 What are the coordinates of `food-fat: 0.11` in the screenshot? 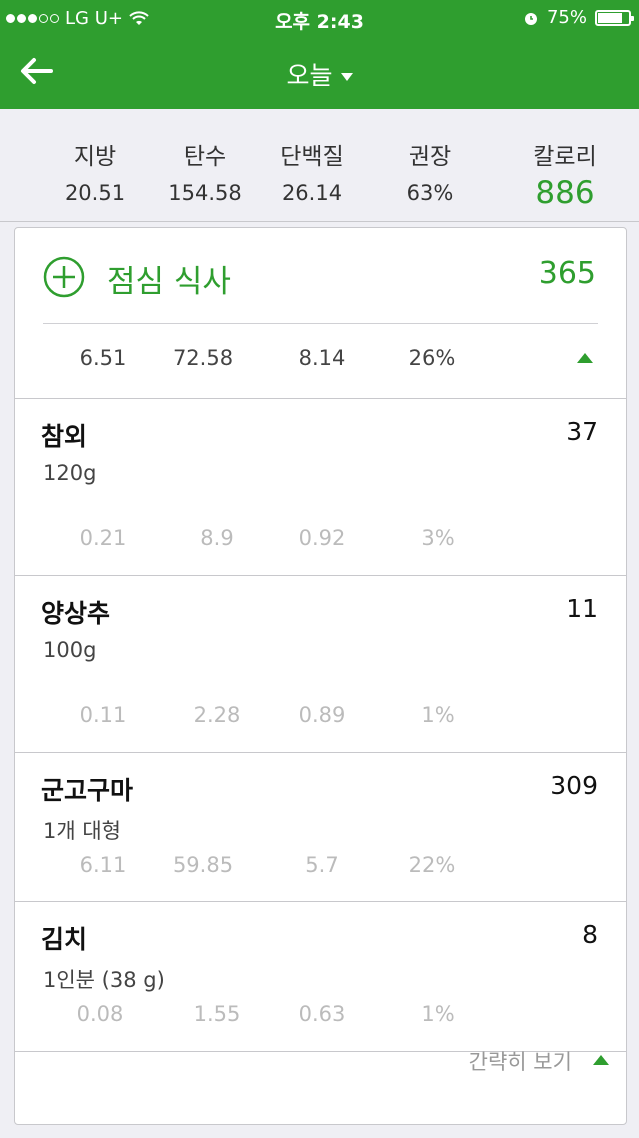 It's located at (103, 715).